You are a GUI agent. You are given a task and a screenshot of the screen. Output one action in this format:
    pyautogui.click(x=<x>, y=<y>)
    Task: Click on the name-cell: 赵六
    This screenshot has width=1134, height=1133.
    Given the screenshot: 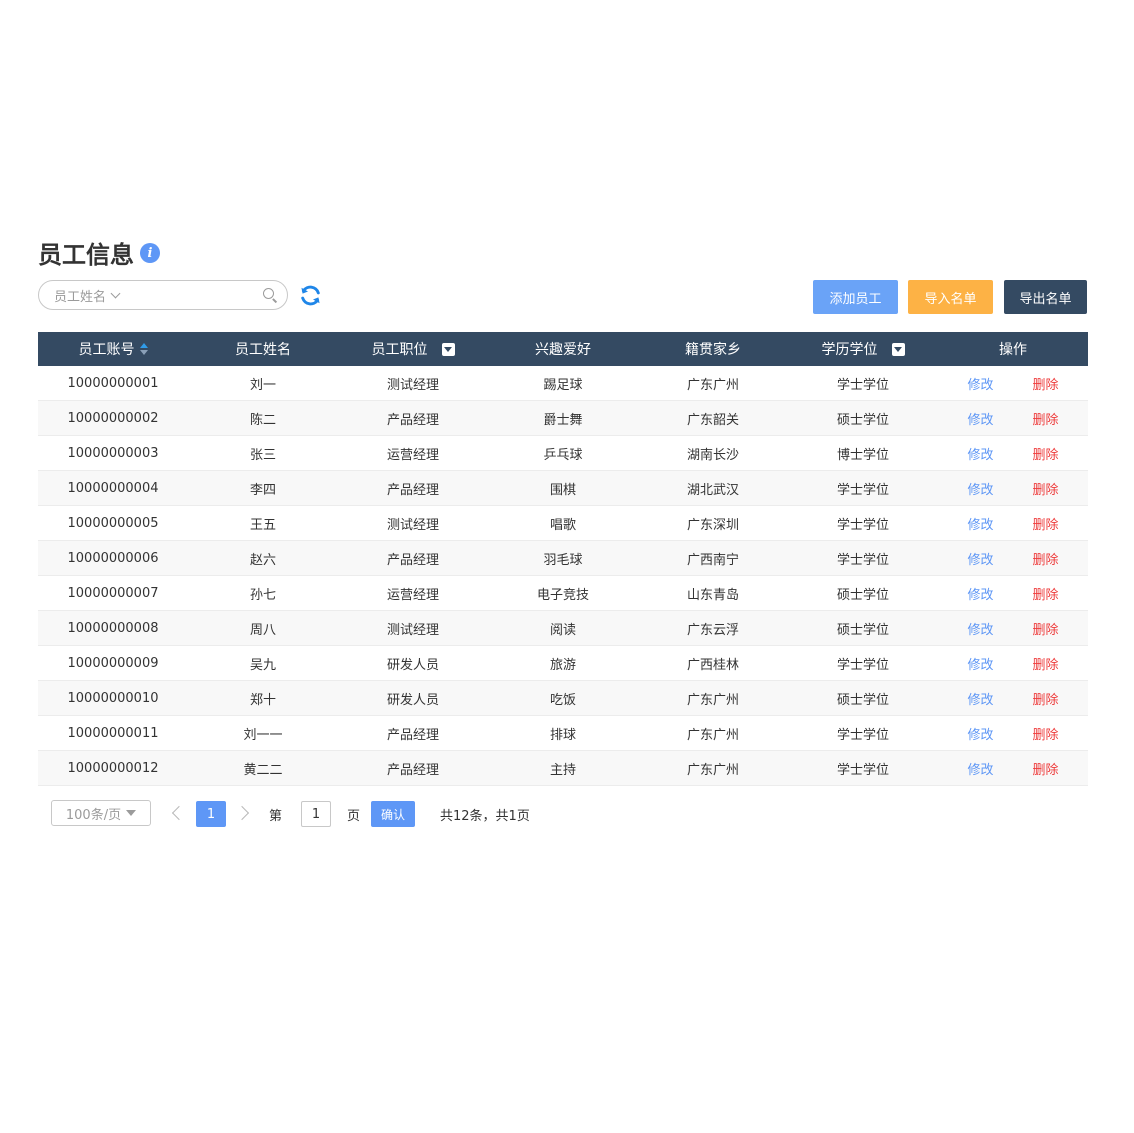 What is the action you would take?
    pyautogui.click(x=262, y=560)
    